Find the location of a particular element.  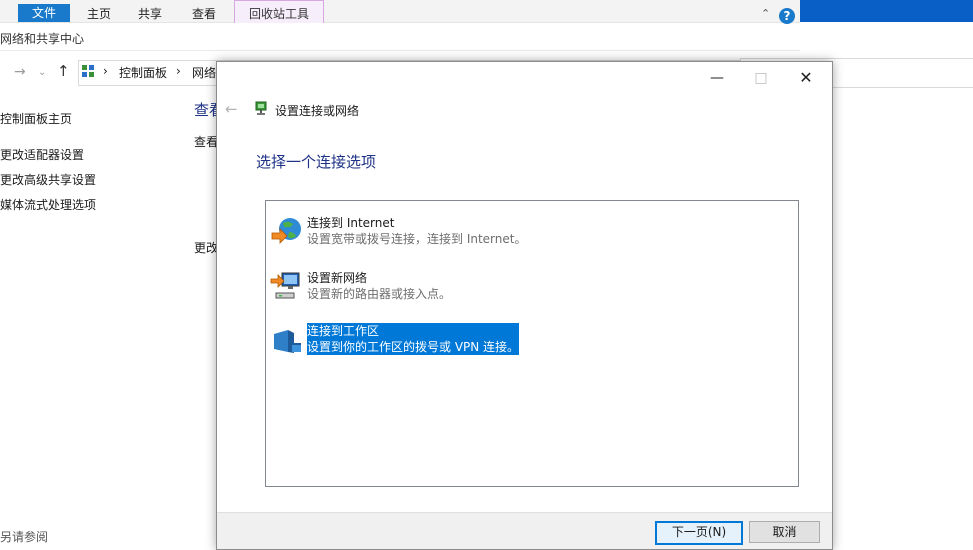

cancel-button: 取消 is located at coordinates (784, 532).